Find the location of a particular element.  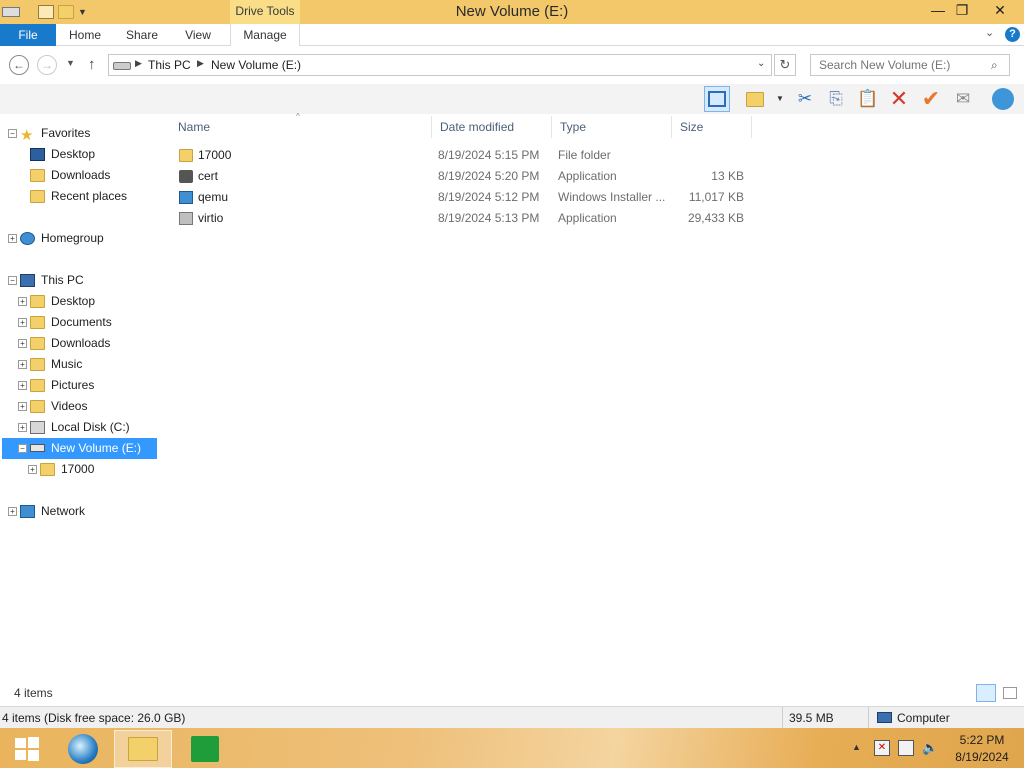

sidebar-item-network: + Network is located at coordinates (85, 511).